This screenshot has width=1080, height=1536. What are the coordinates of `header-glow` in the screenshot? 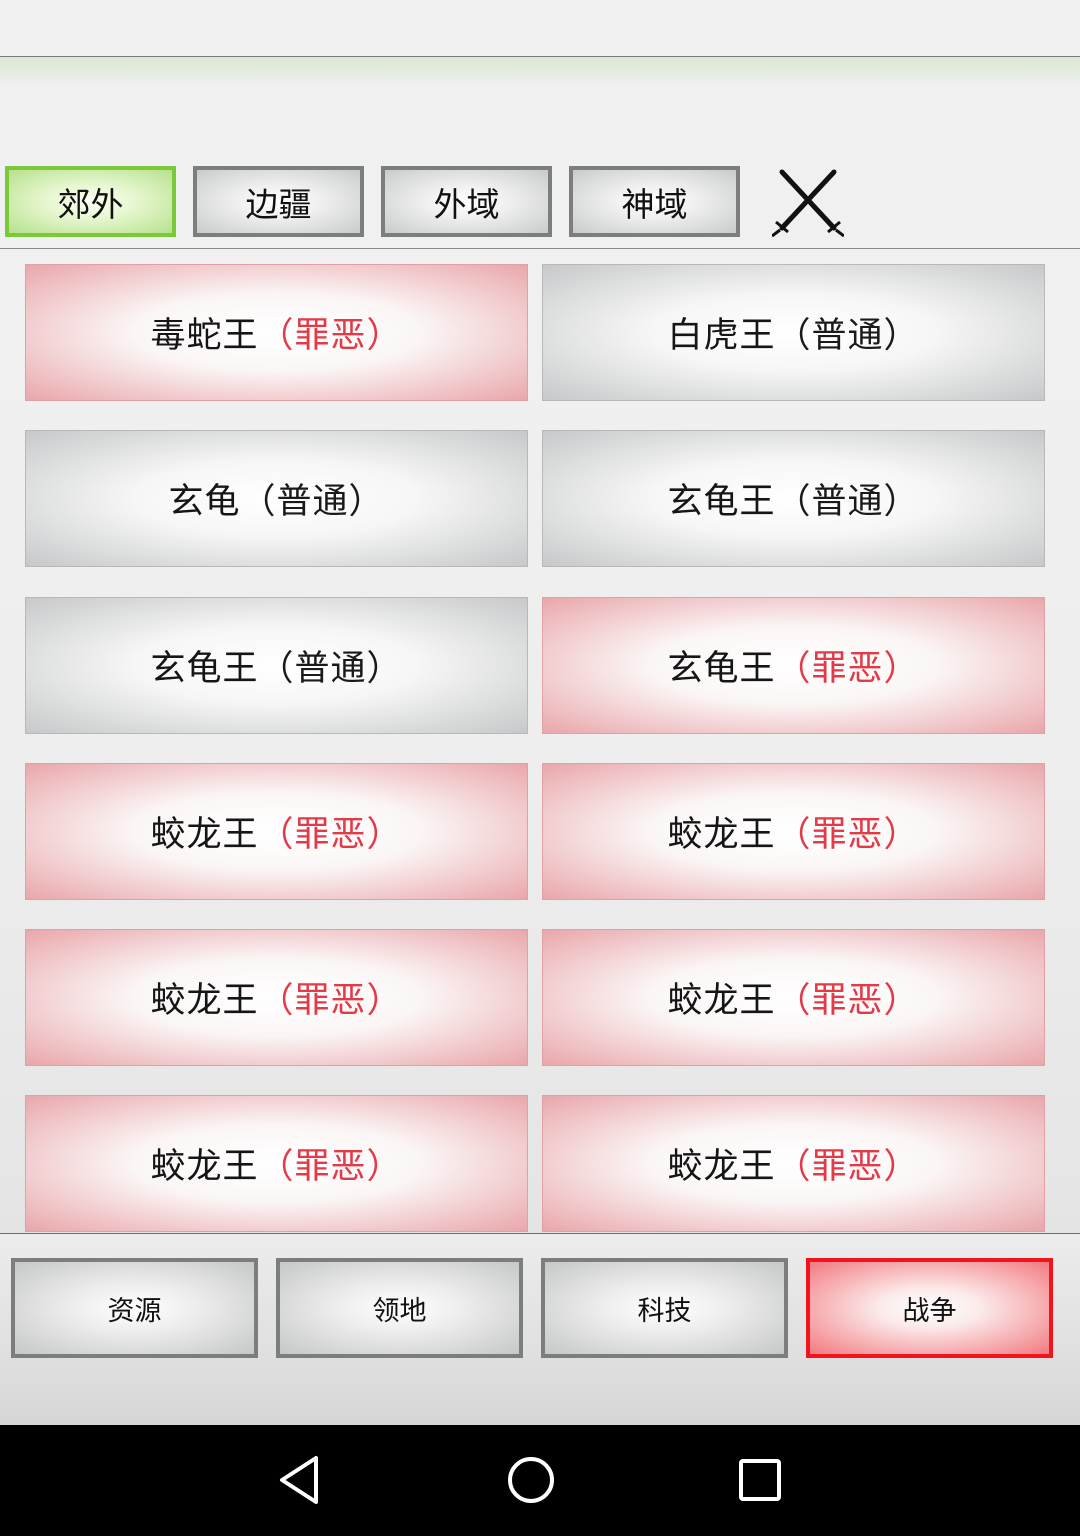 It's located at (540, 72).